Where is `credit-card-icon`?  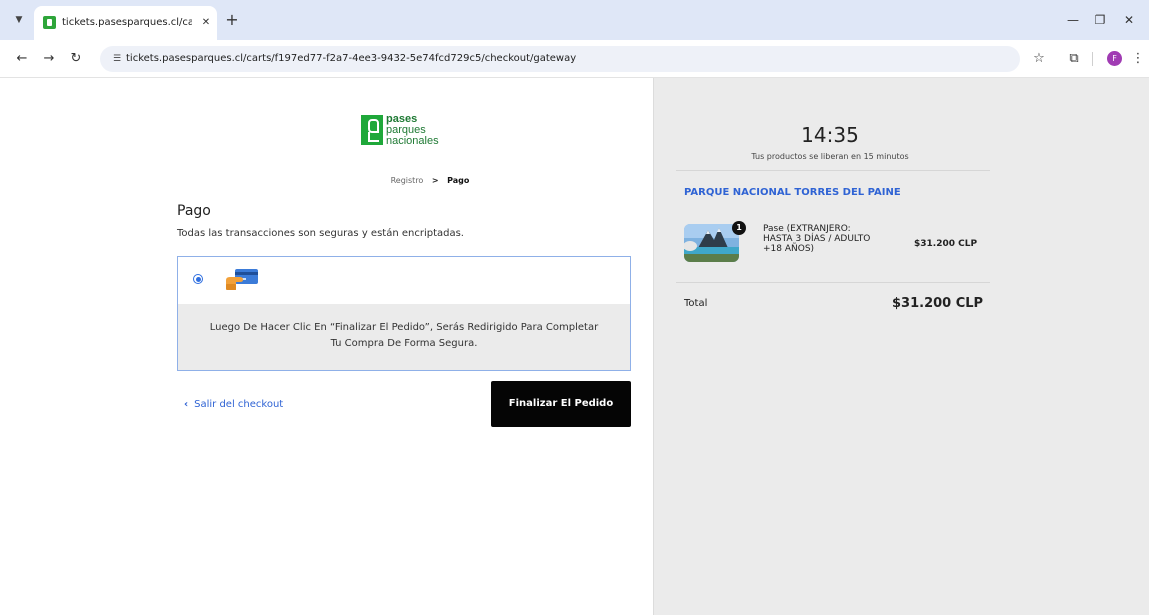
credit-card-icon is located at coordinates (242, 279).